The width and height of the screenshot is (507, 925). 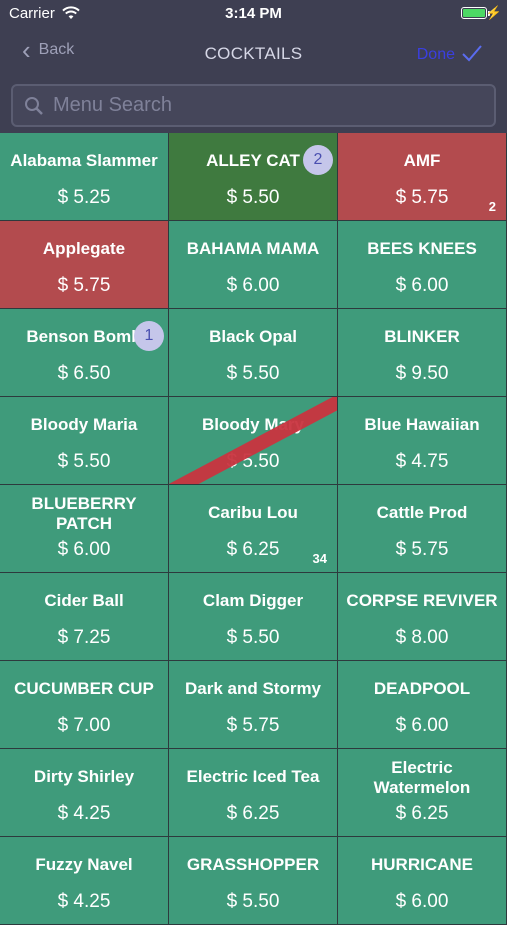 What do you see at coordinates (422, 600) in the screenshot?
I see `item-name: CORPSE REVIVER` at bounding box center [422, 600].